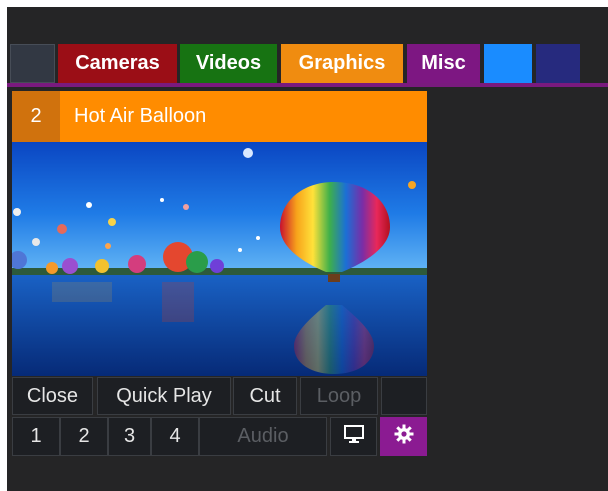 The image size is (608, 491). Describe the element at coordinates (164, 396) in the screenshot. I see `quick-play-button: Quick Play` at that location.